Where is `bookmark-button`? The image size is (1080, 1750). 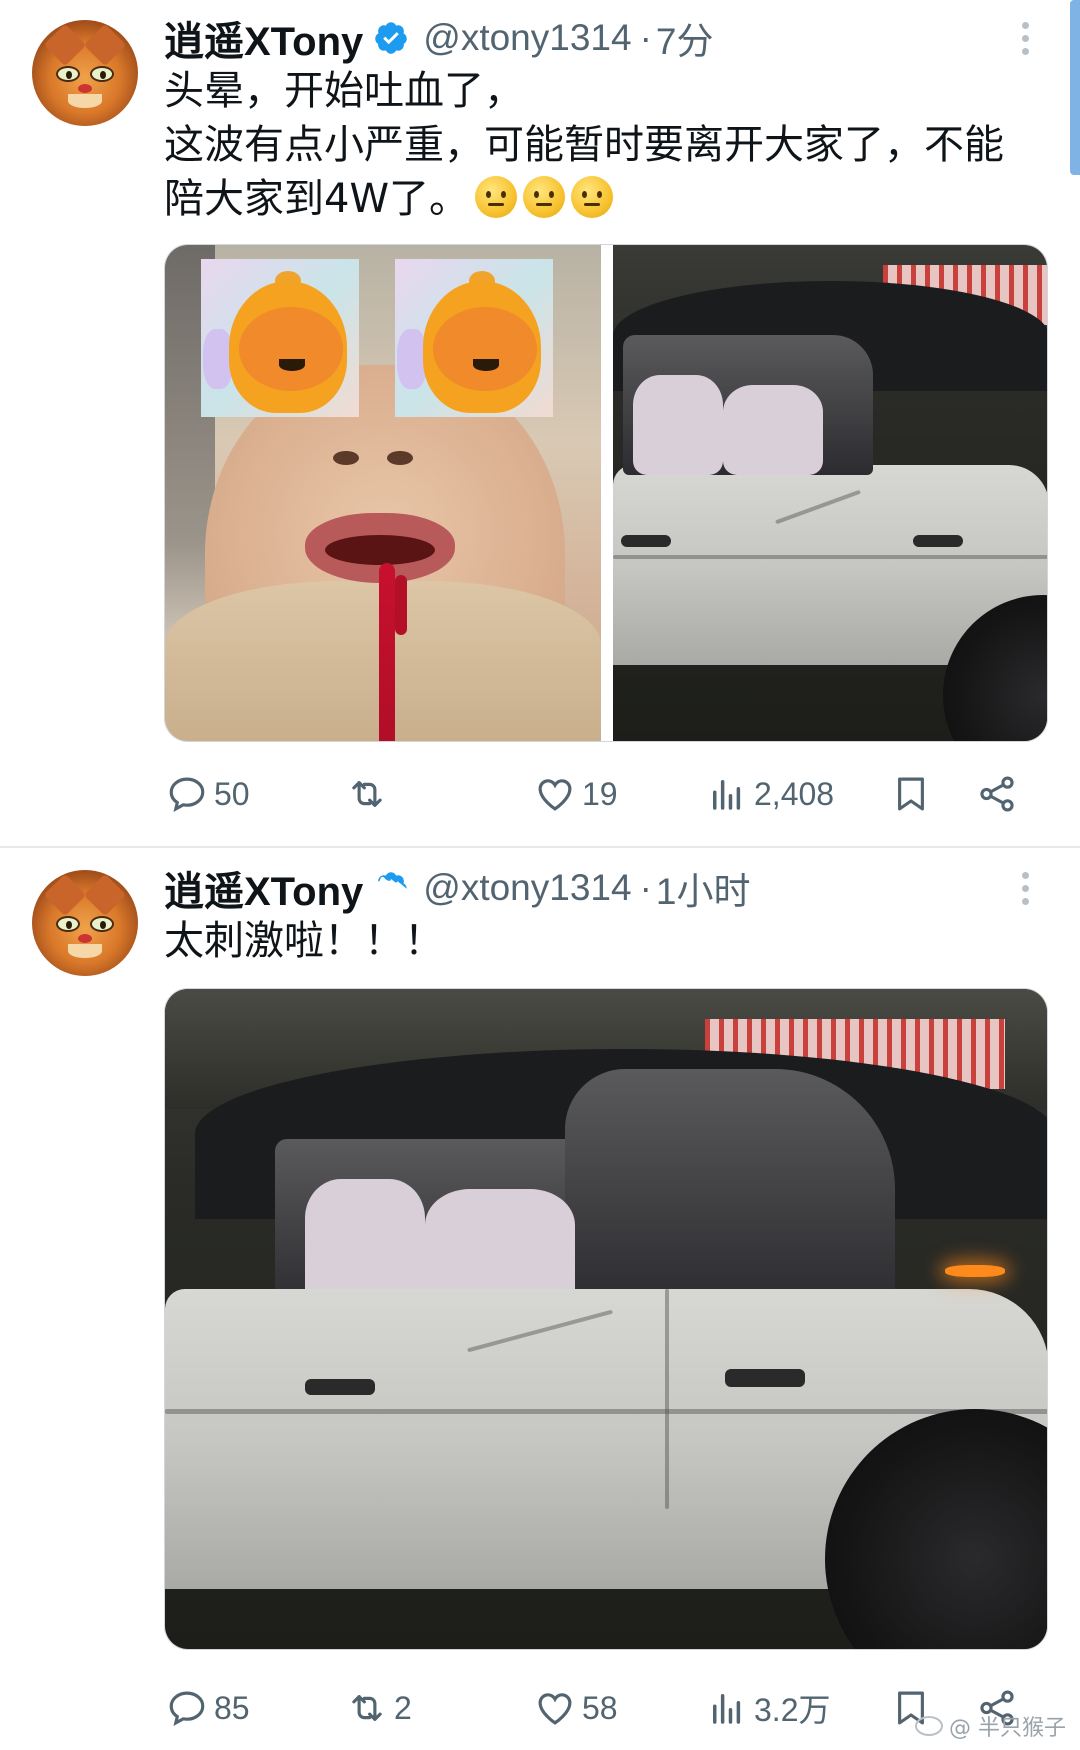
bookmark-button is located at coordinates (911, 794).